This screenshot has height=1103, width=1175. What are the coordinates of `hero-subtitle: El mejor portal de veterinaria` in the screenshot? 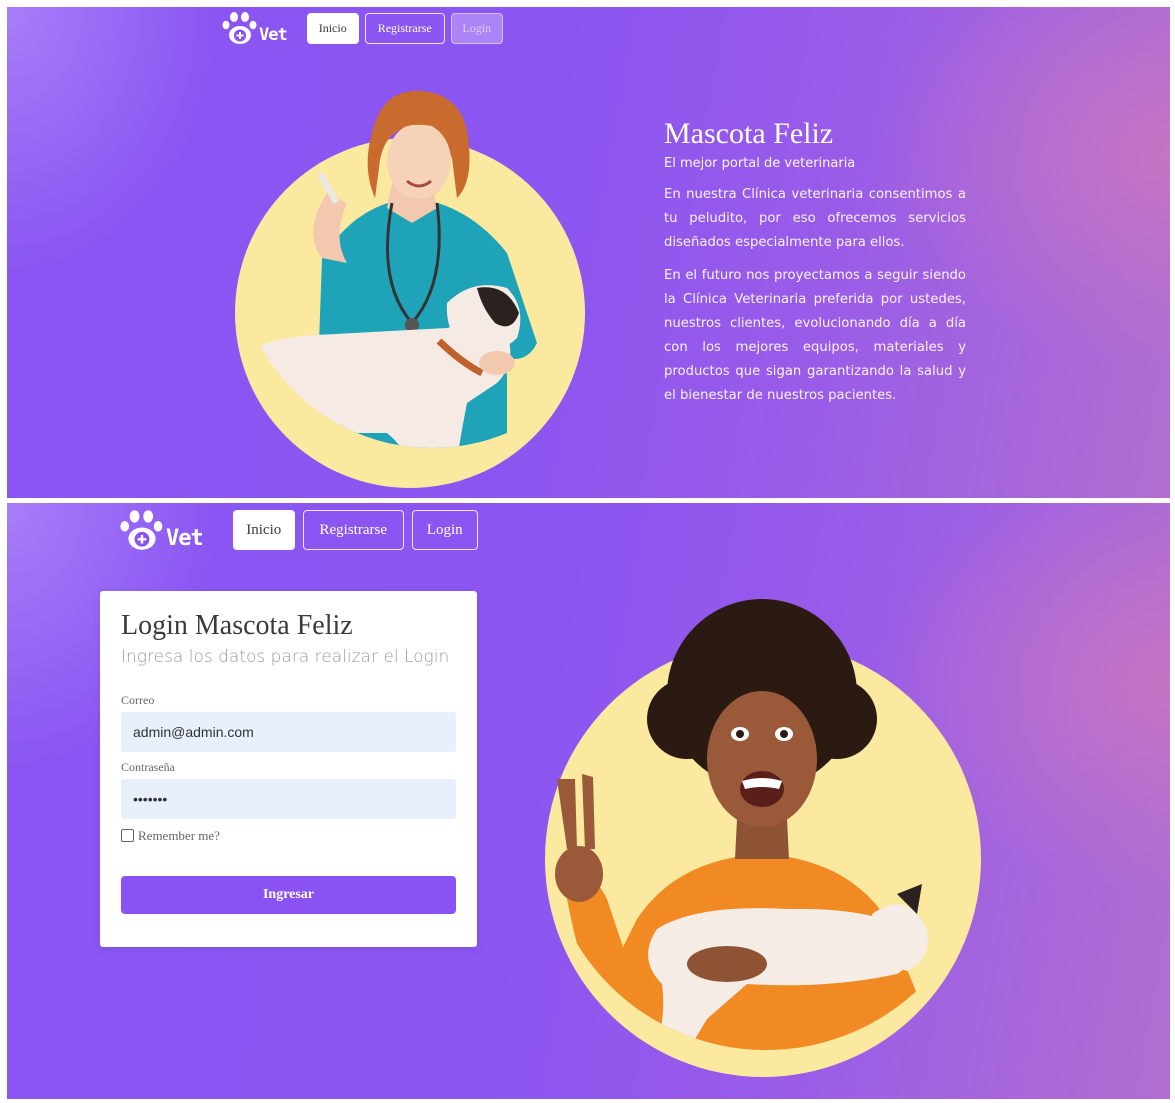 It's located at (760, 163).